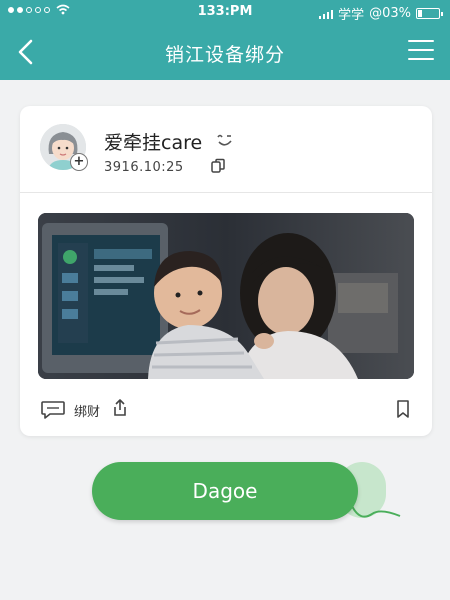 Image resolution: width=450 pixels, height=600 pixels. Describe the element at coordinates (224, 140) in the screenshot. I see `wink-emoji-icon` at that location.